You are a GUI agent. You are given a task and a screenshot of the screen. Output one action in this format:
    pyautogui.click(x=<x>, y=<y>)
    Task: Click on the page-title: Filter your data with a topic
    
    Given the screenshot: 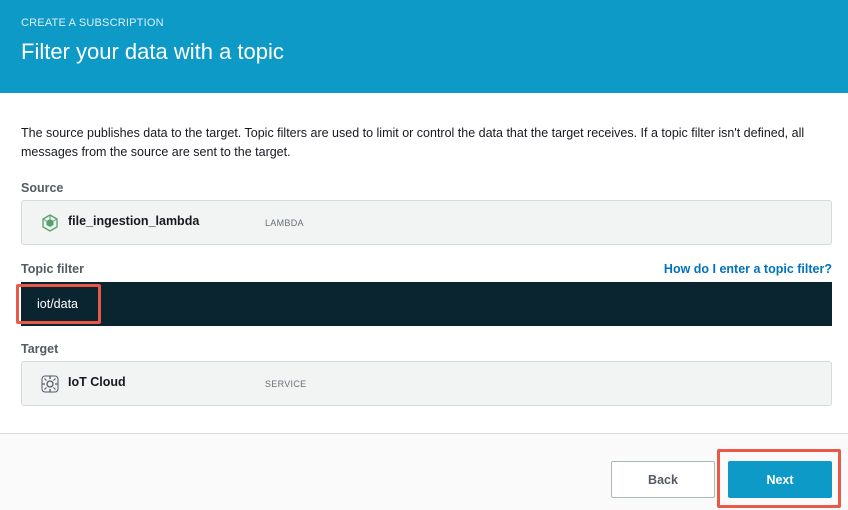 What is the action you would take?
    pyautogui.click(x=152, y=51)
    